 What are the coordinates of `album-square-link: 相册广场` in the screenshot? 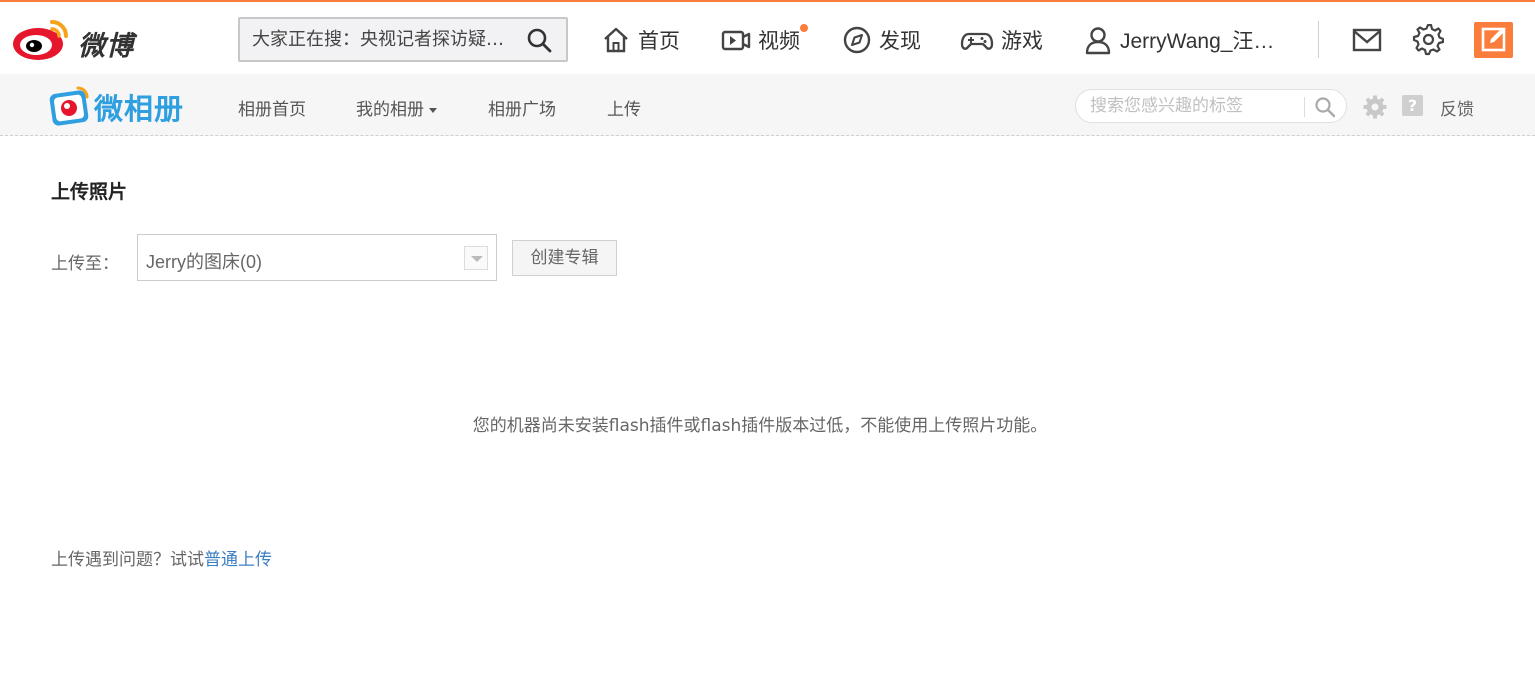 It's located at (522, 107).